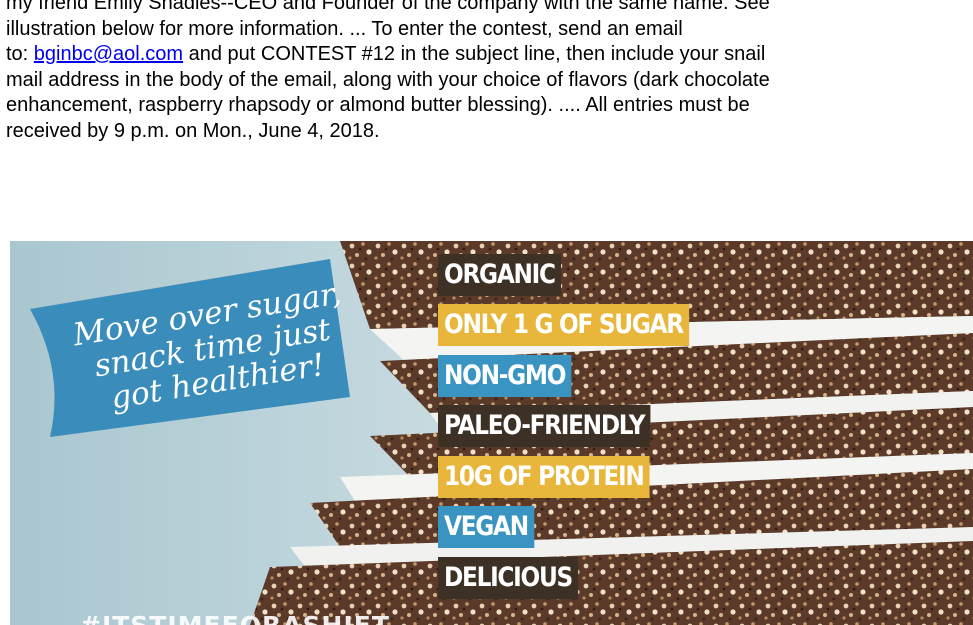 The image size is (973, 625). I want to click on claim-label: PALEO-FRIENDLY, so click(544, 426).